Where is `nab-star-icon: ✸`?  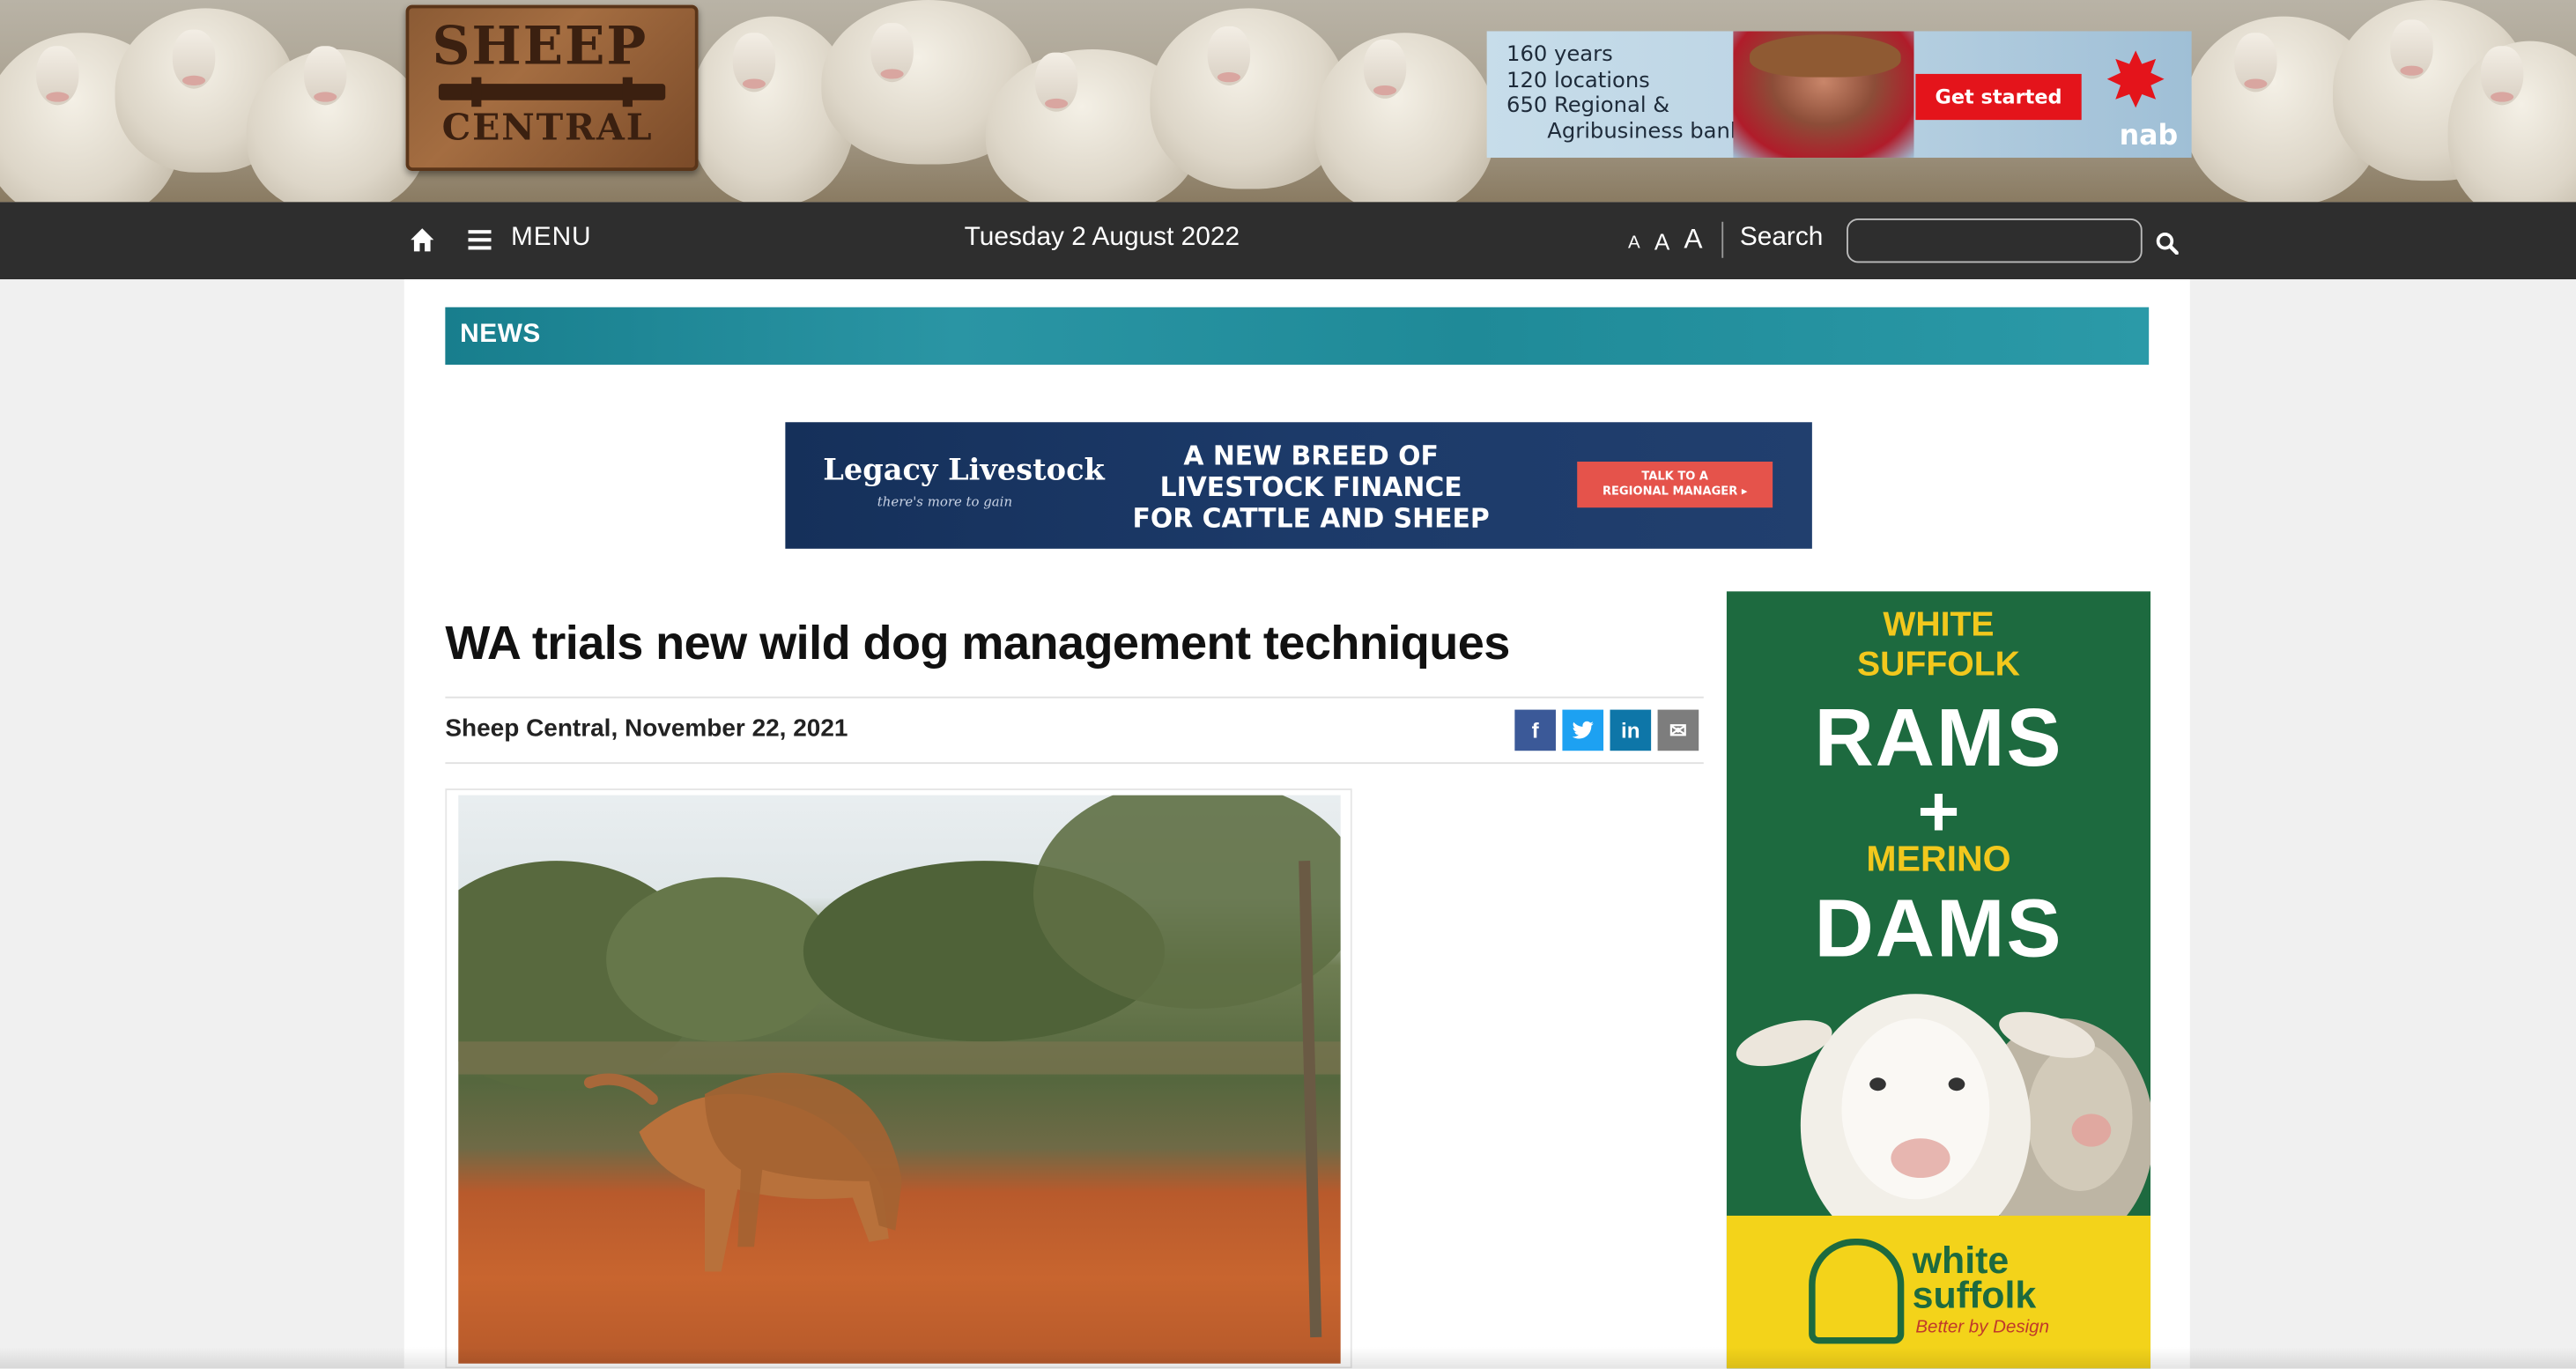
nab-star-icon: ✸ is located at coordinates (2136, 80).